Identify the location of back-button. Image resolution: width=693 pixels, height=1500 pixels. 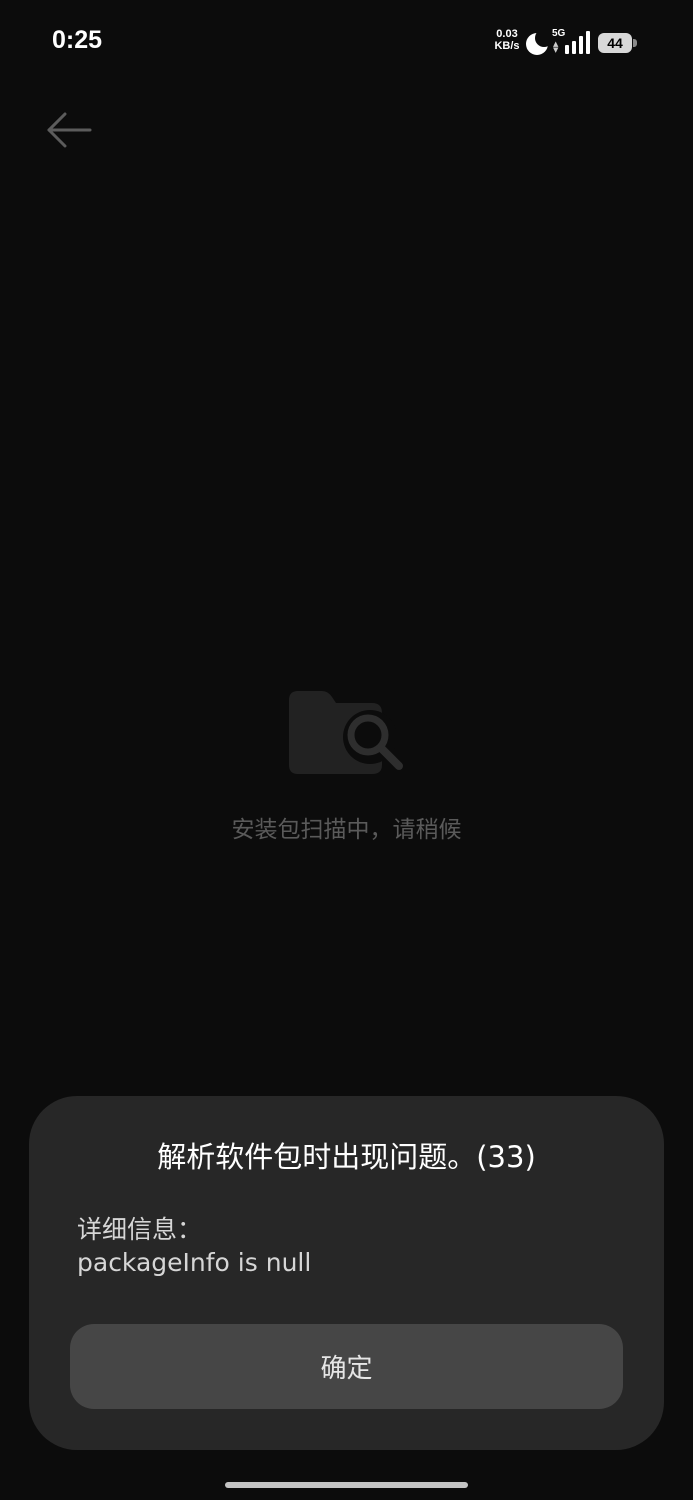
(70, 130).